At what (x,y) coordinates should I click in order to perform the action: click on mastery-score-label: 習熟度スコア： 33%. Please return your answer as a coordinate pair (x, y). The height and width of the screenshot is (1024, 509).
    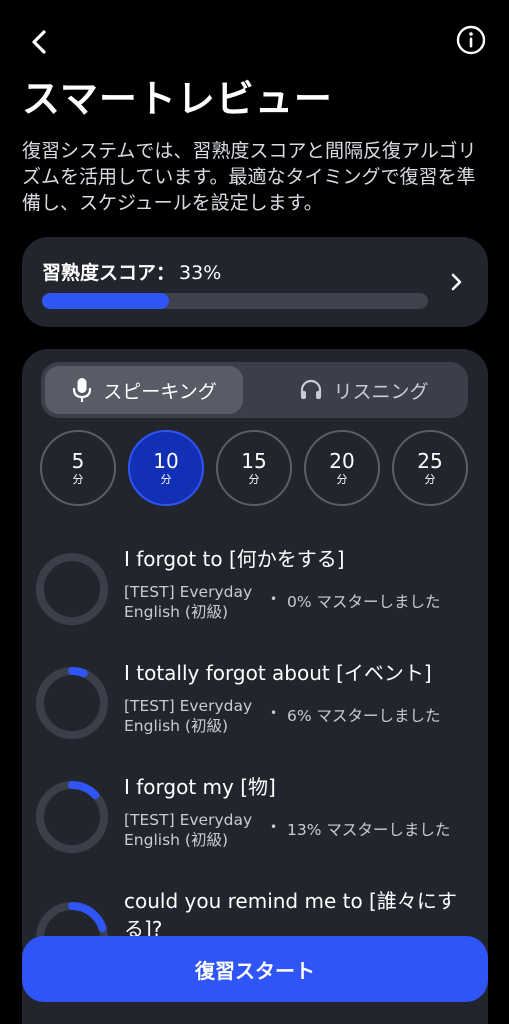
    Looking at the image, I should click on (131, 271).